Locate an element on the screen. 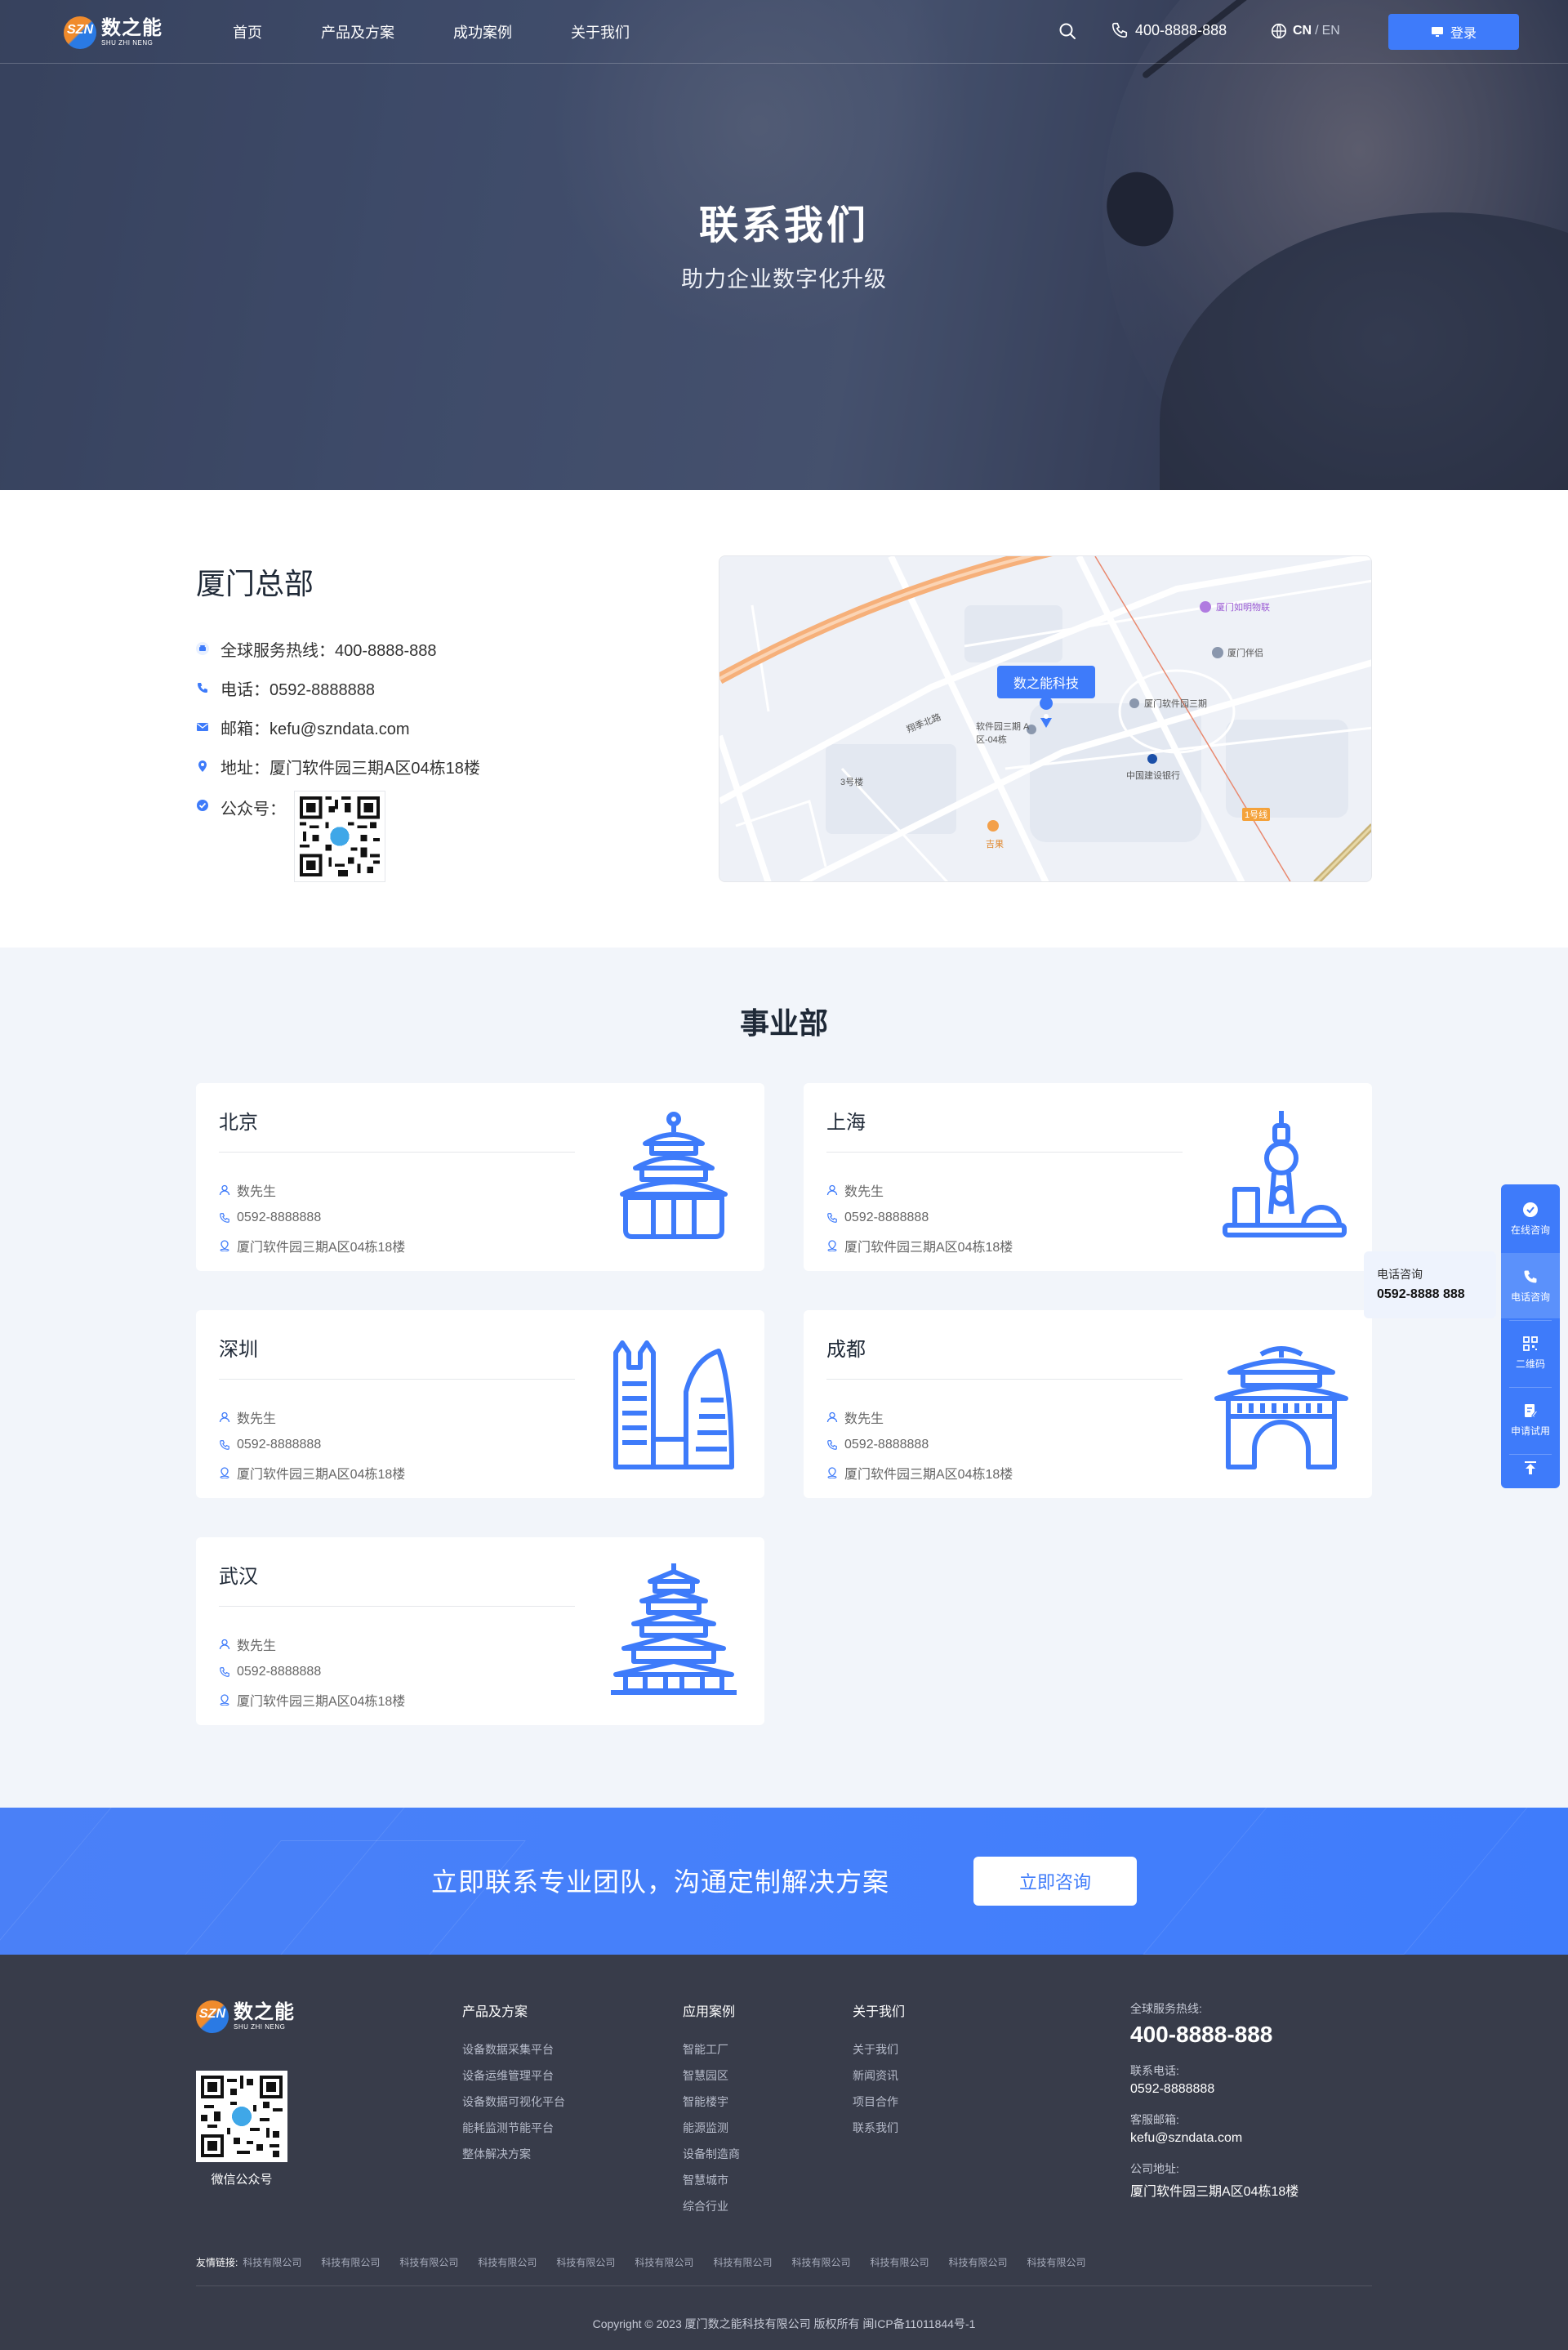 This screenshot has height=2350, width=1568. footer-link: 智慧城市 is located at coordinates (711, 2185).